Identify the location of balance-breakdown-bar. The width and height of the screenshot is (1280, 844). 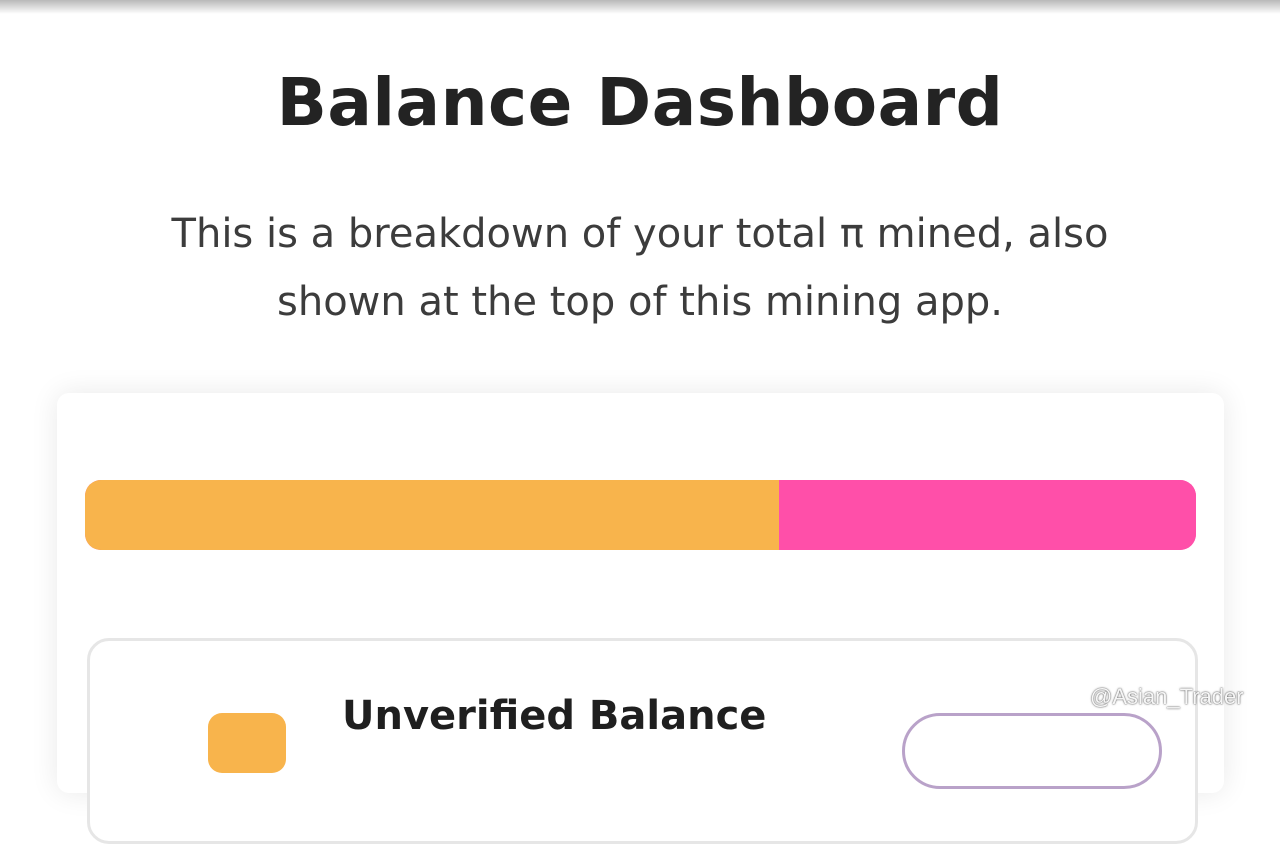
(640, 515).